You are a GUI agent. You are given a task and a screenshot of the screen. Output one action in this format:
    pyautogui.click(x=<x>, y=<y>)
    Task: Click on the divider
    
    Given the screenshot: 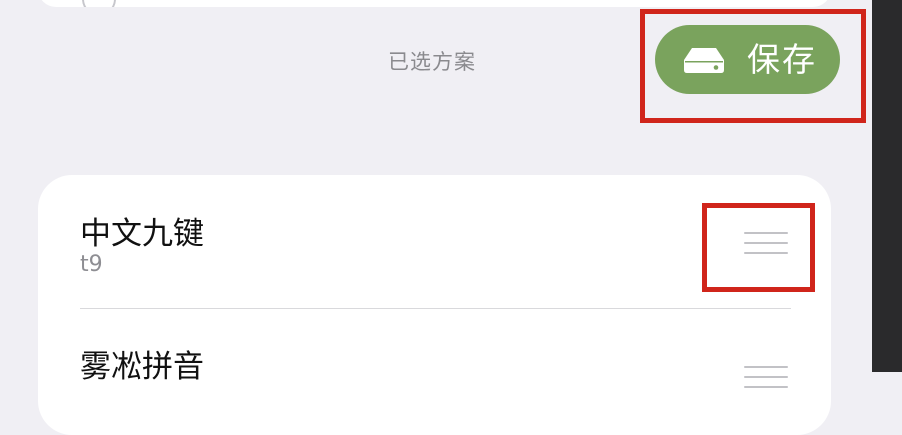 What is the action you would take?
    pyautogui.click(x=435, y=308)
    